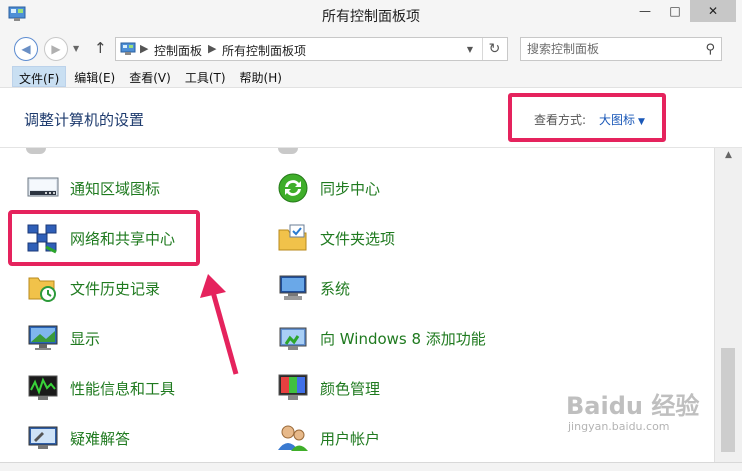  Describe the element at coordinates (293, 188) in the screenshot. I see `sync-icon` at that location.